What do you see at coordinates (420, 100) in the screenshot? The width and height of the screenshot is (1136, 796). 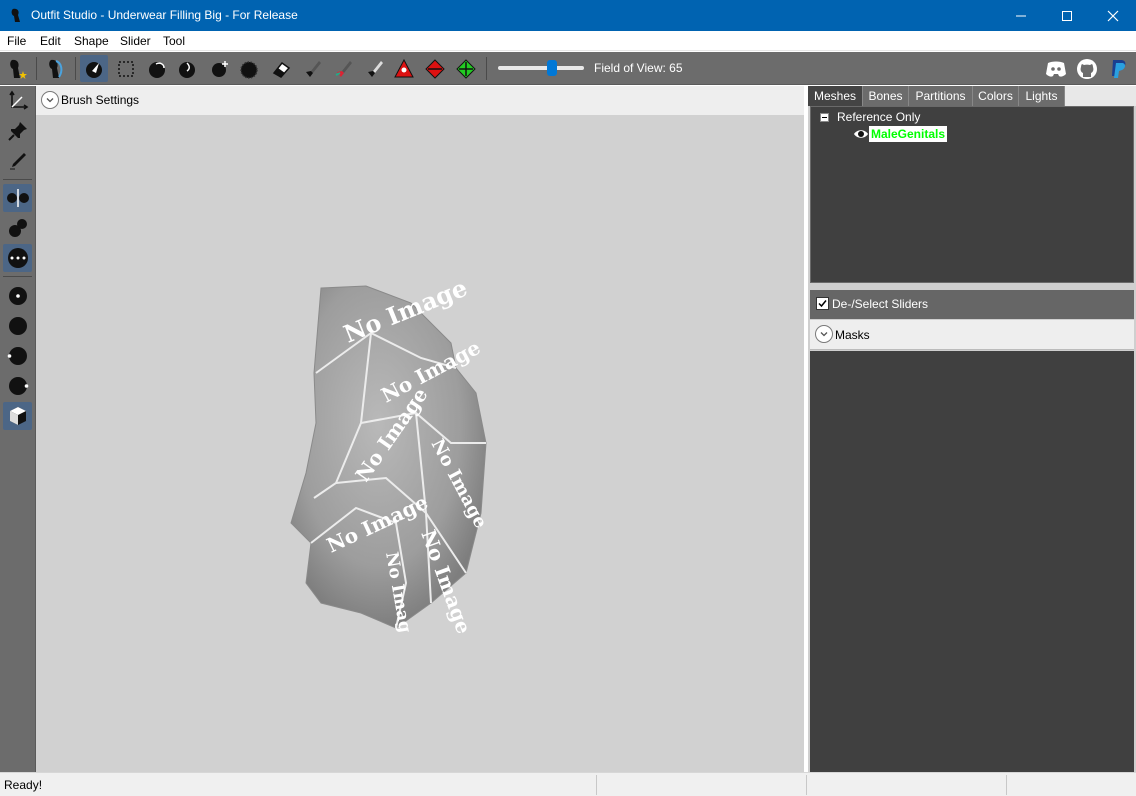 I see `brush-settings-header: Brush Settings` at bounding box center [420, 100].